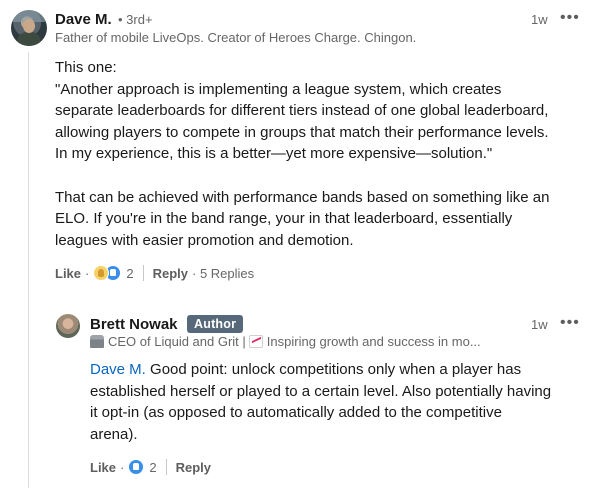 Image resolution: width=600 pixels, height=488 pixels. I want to click on like-icon, so click(136, 467).